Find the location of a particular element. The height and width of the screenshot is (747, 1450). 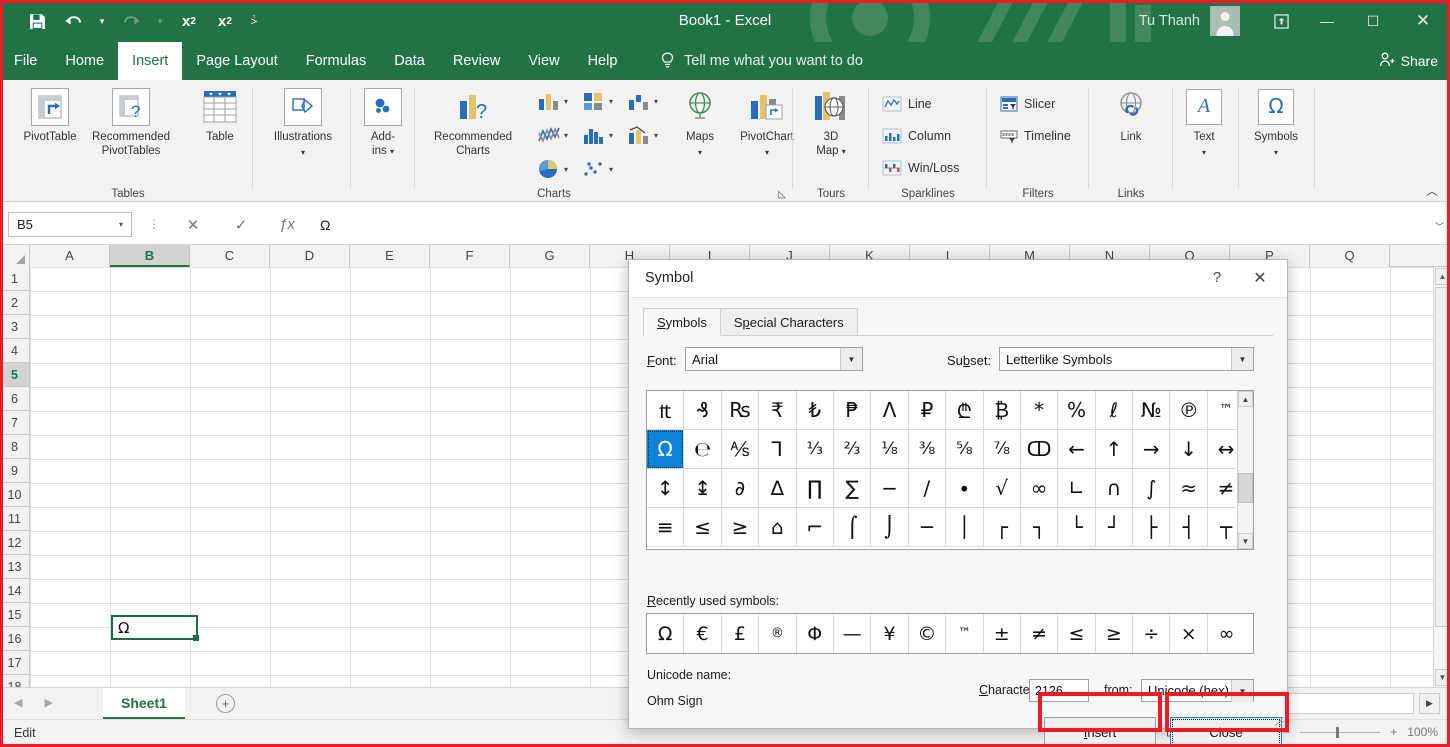

tab-home: Home is located at coordinates (84, 61).